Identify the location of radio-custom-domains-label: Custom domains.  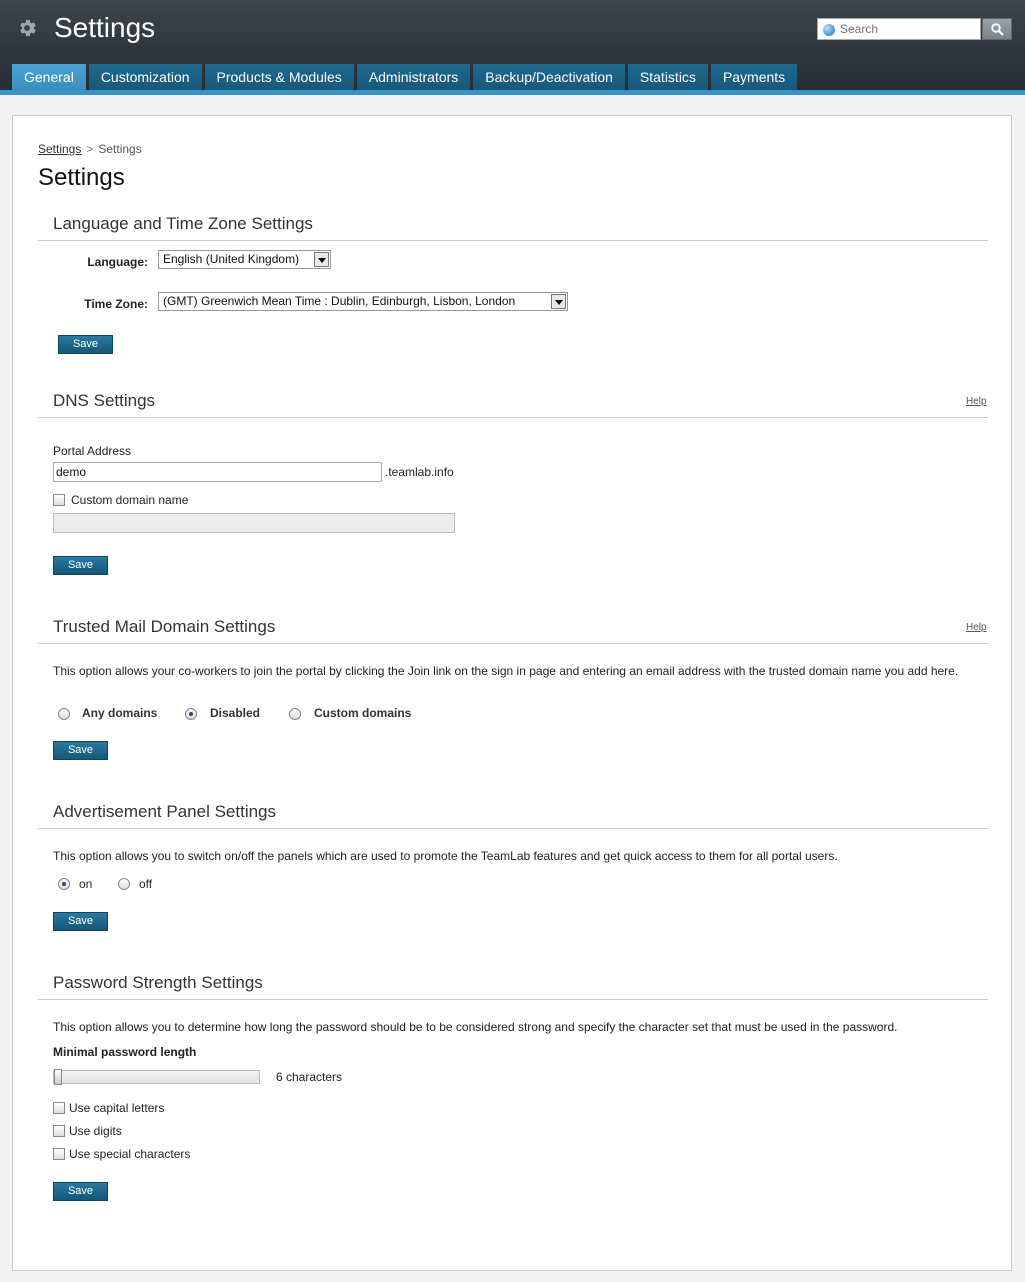
(363, 713).